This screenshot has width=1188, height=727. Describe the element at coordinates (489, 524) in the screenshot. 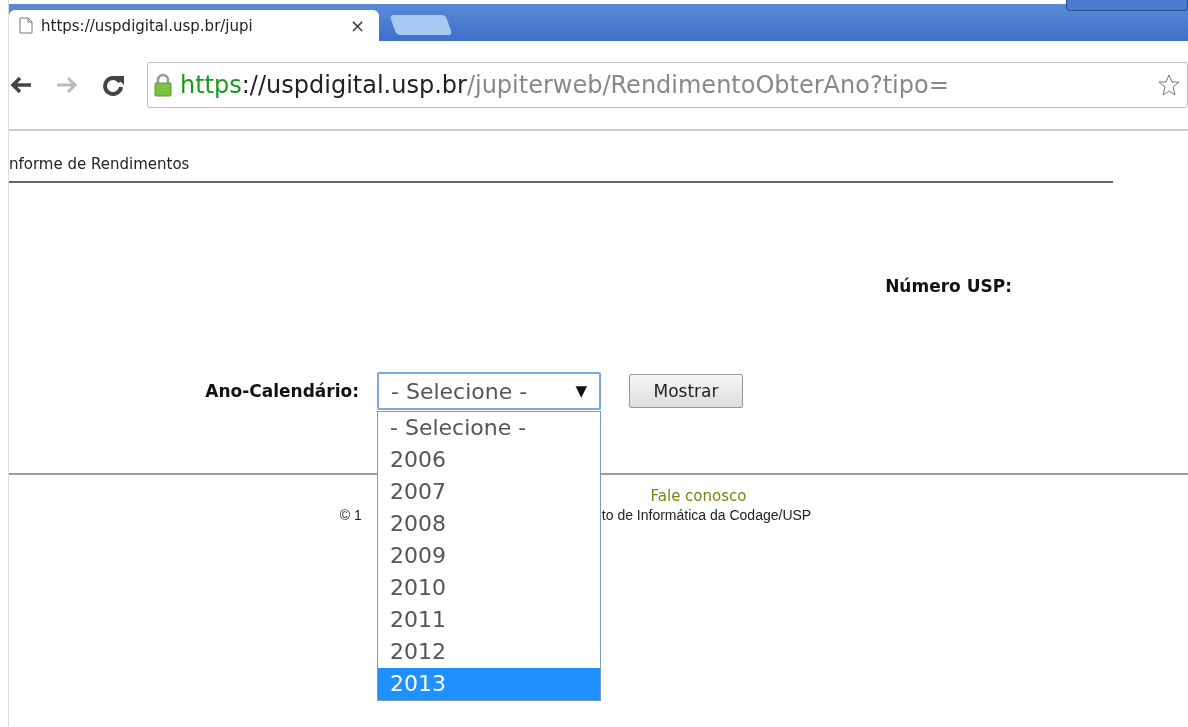

I see `dropdown-option: 2008` at that location.